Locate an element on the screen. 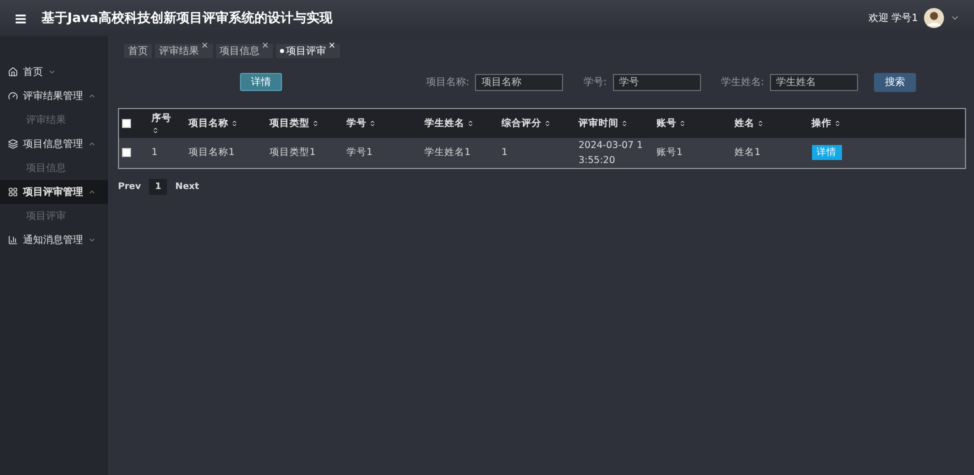 The width and height of the screenshot is (974, 475). table-cell-text: 项目名称1 is located at coordinates (211, 153).